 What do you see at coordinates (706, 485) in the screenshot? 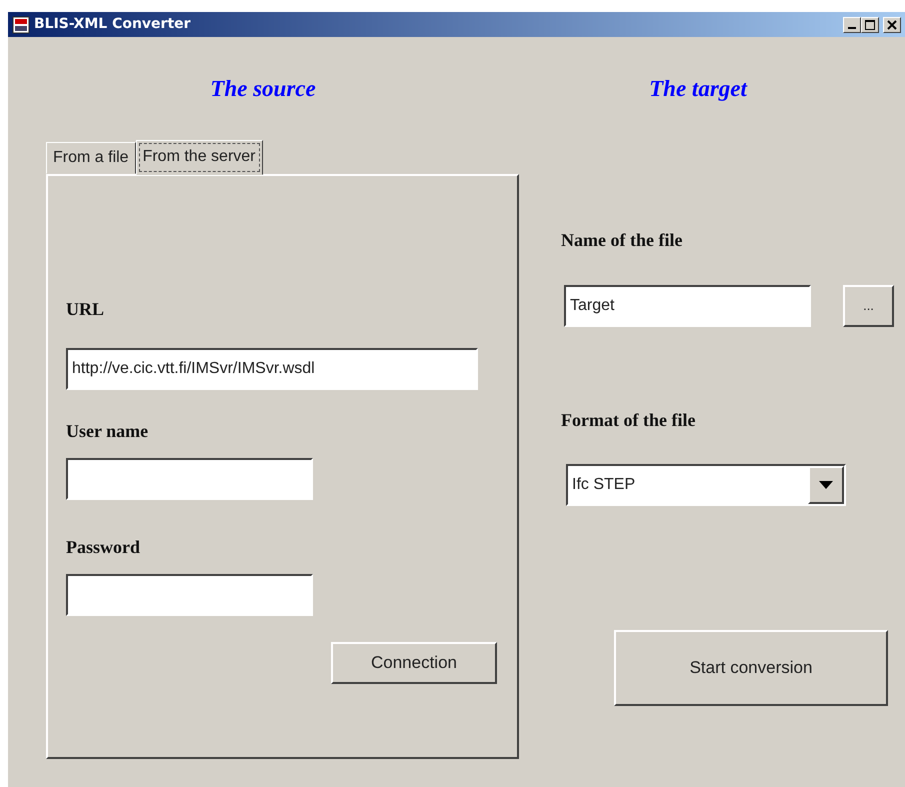
I see `format-dropdown: Ifc STEP` at bounding box center [706, 485].